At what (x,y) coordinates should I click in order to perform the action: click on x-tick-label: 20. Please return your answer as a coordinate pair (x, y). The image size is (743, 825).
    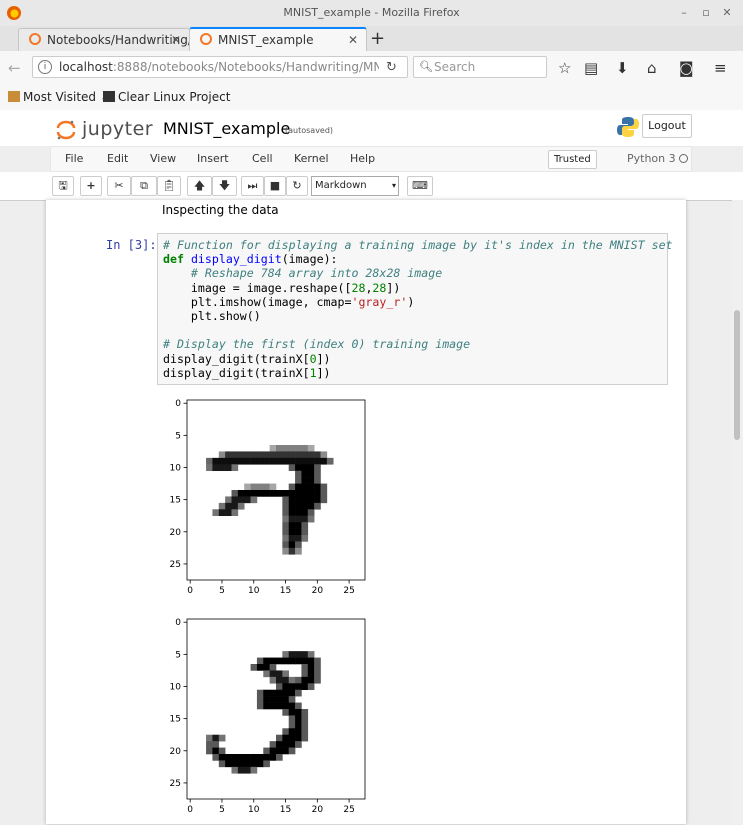
    Looking at the image, I should click on (318, 810).